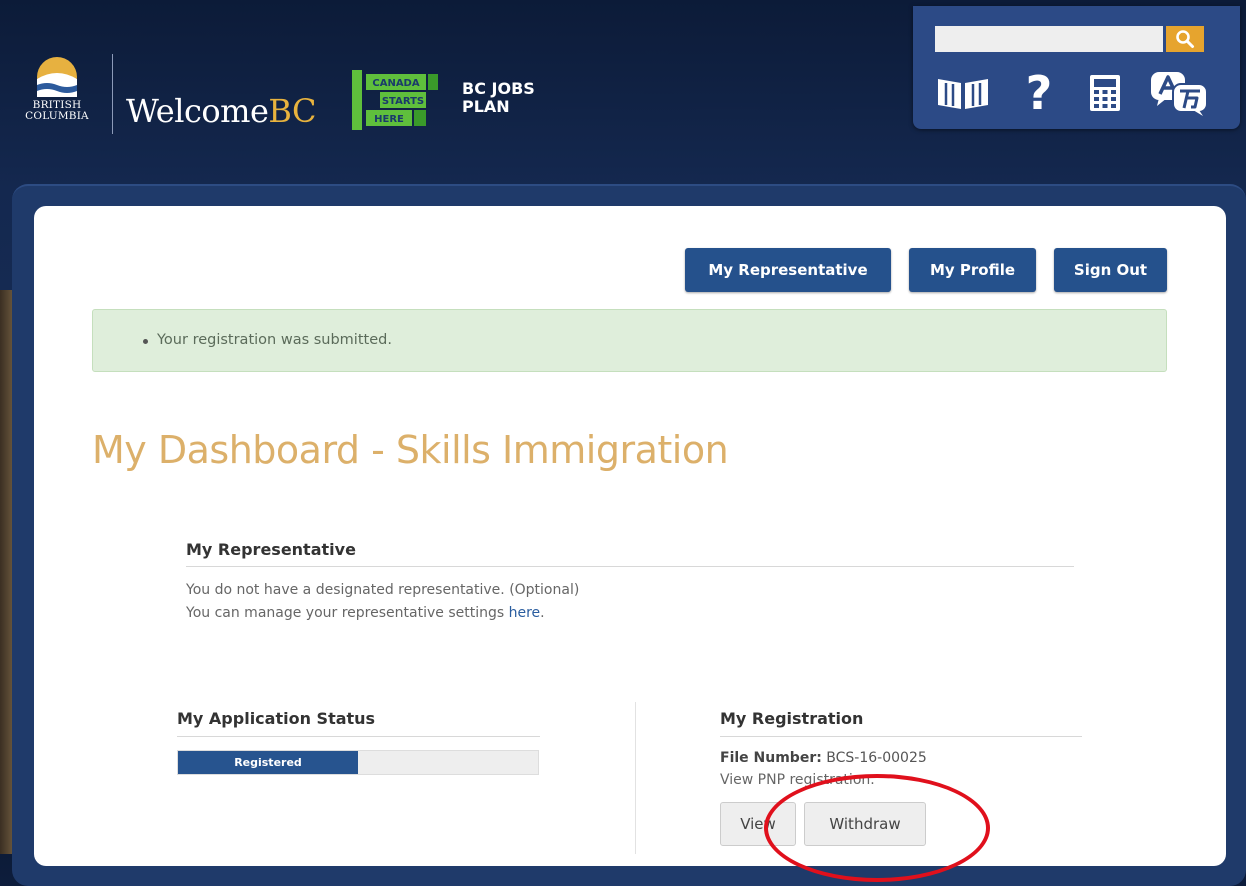 Image resolution: width=1246 pixels, height=886 pixels. I want to click on search-input, so click(1049, 39).